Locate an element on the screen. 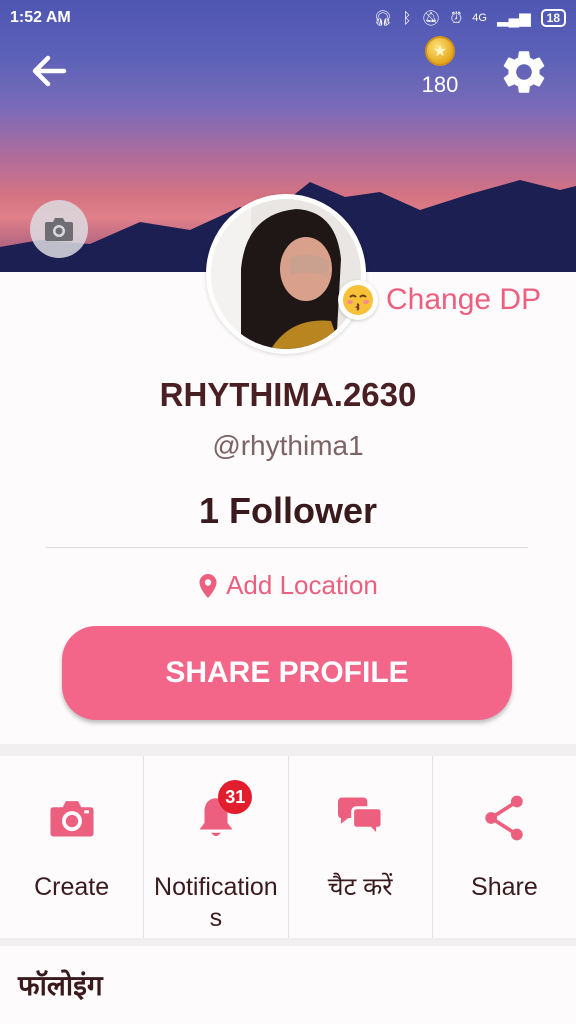  followers-count: 1 Follower is located at coordinates (288, 511).